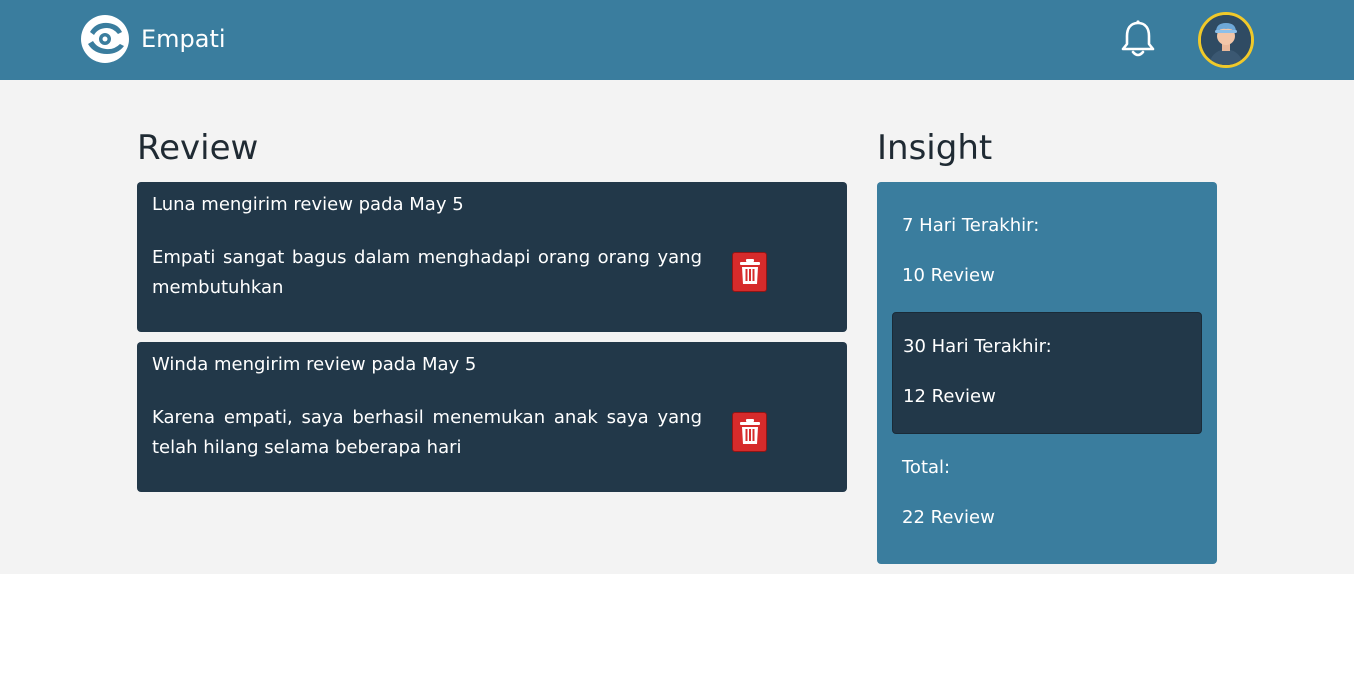 This screenshot has height=675, width=1354. What do you see at coordinates (935, 148) in the screenshot?
I see `insight-section-title: Insight` at bounding box center [935, 148].